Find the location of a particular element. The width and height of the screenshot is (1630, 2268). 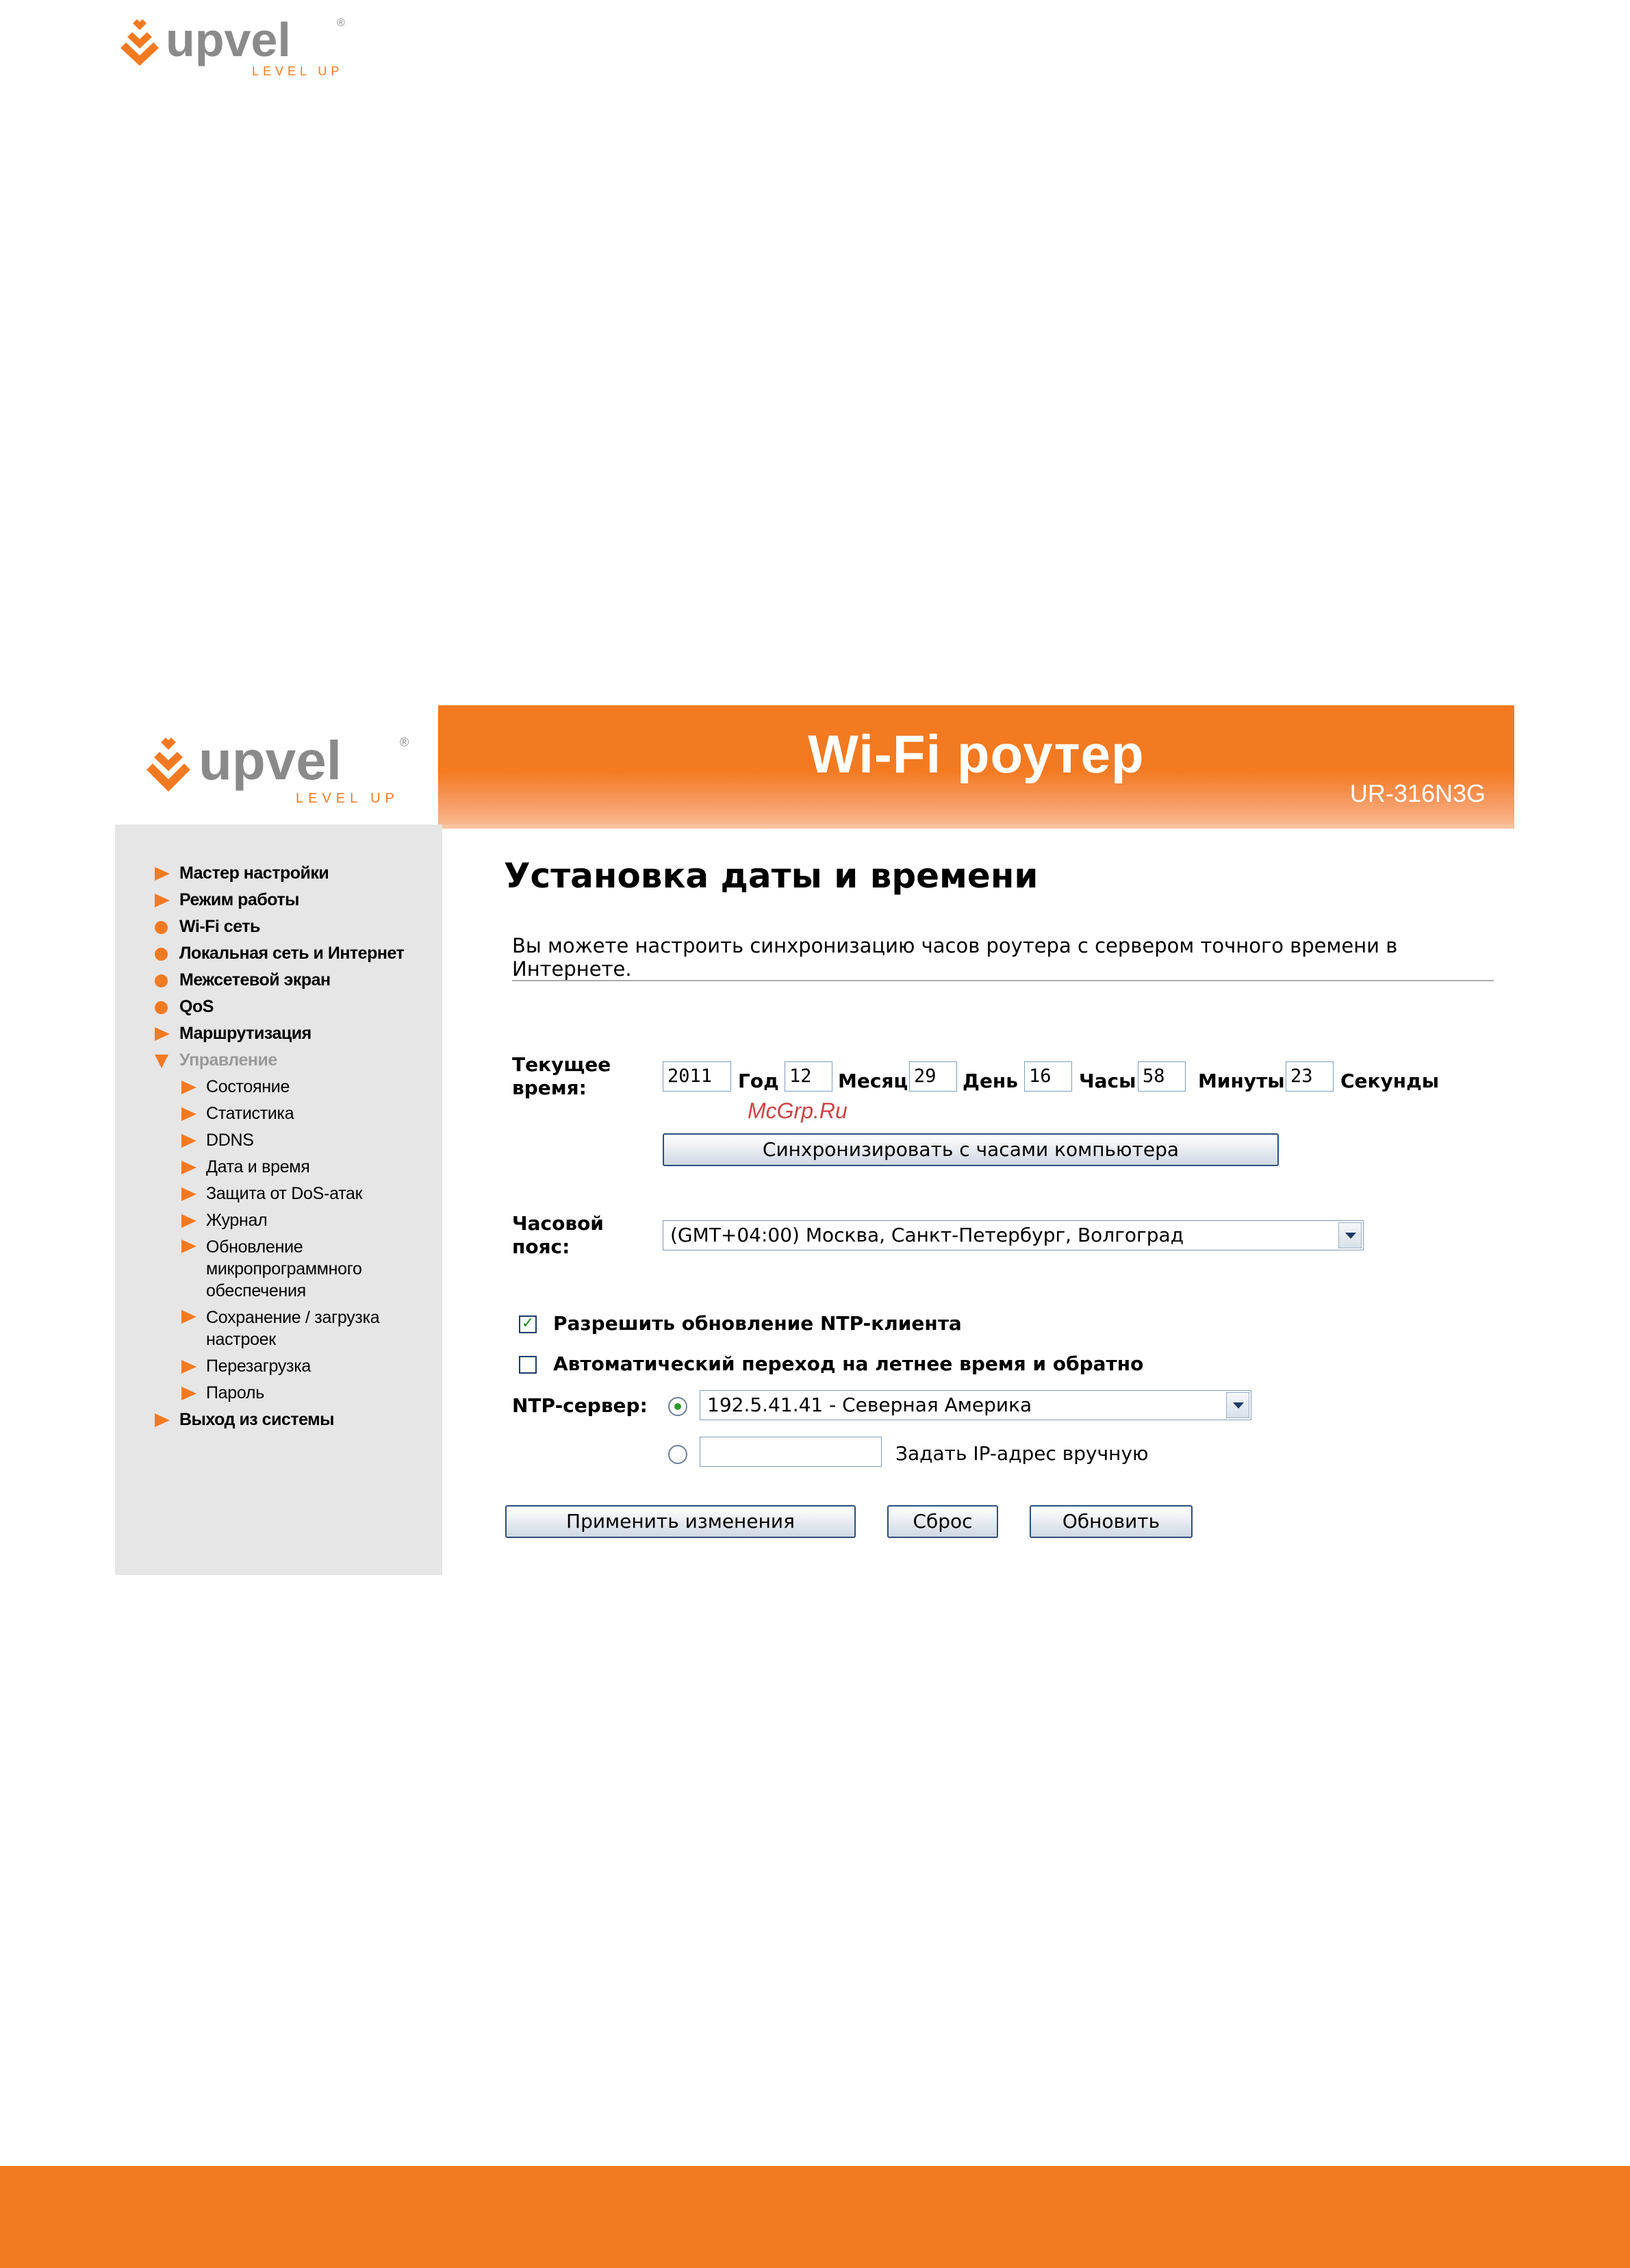

current-time-label-line1: Текущее is located at coordinates (561, 1064).